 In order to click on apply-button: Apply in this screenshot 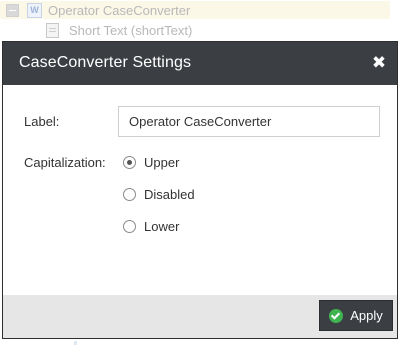, I will do `click(356, 315)`.